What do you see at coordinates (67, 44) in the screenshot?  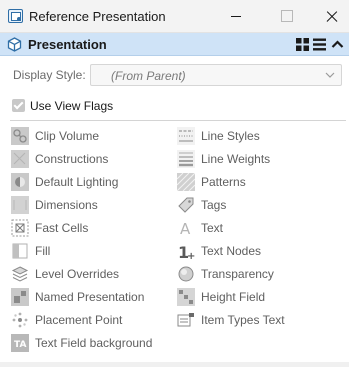 I see `section-title: Presentation` at bounding box center [67, 44].